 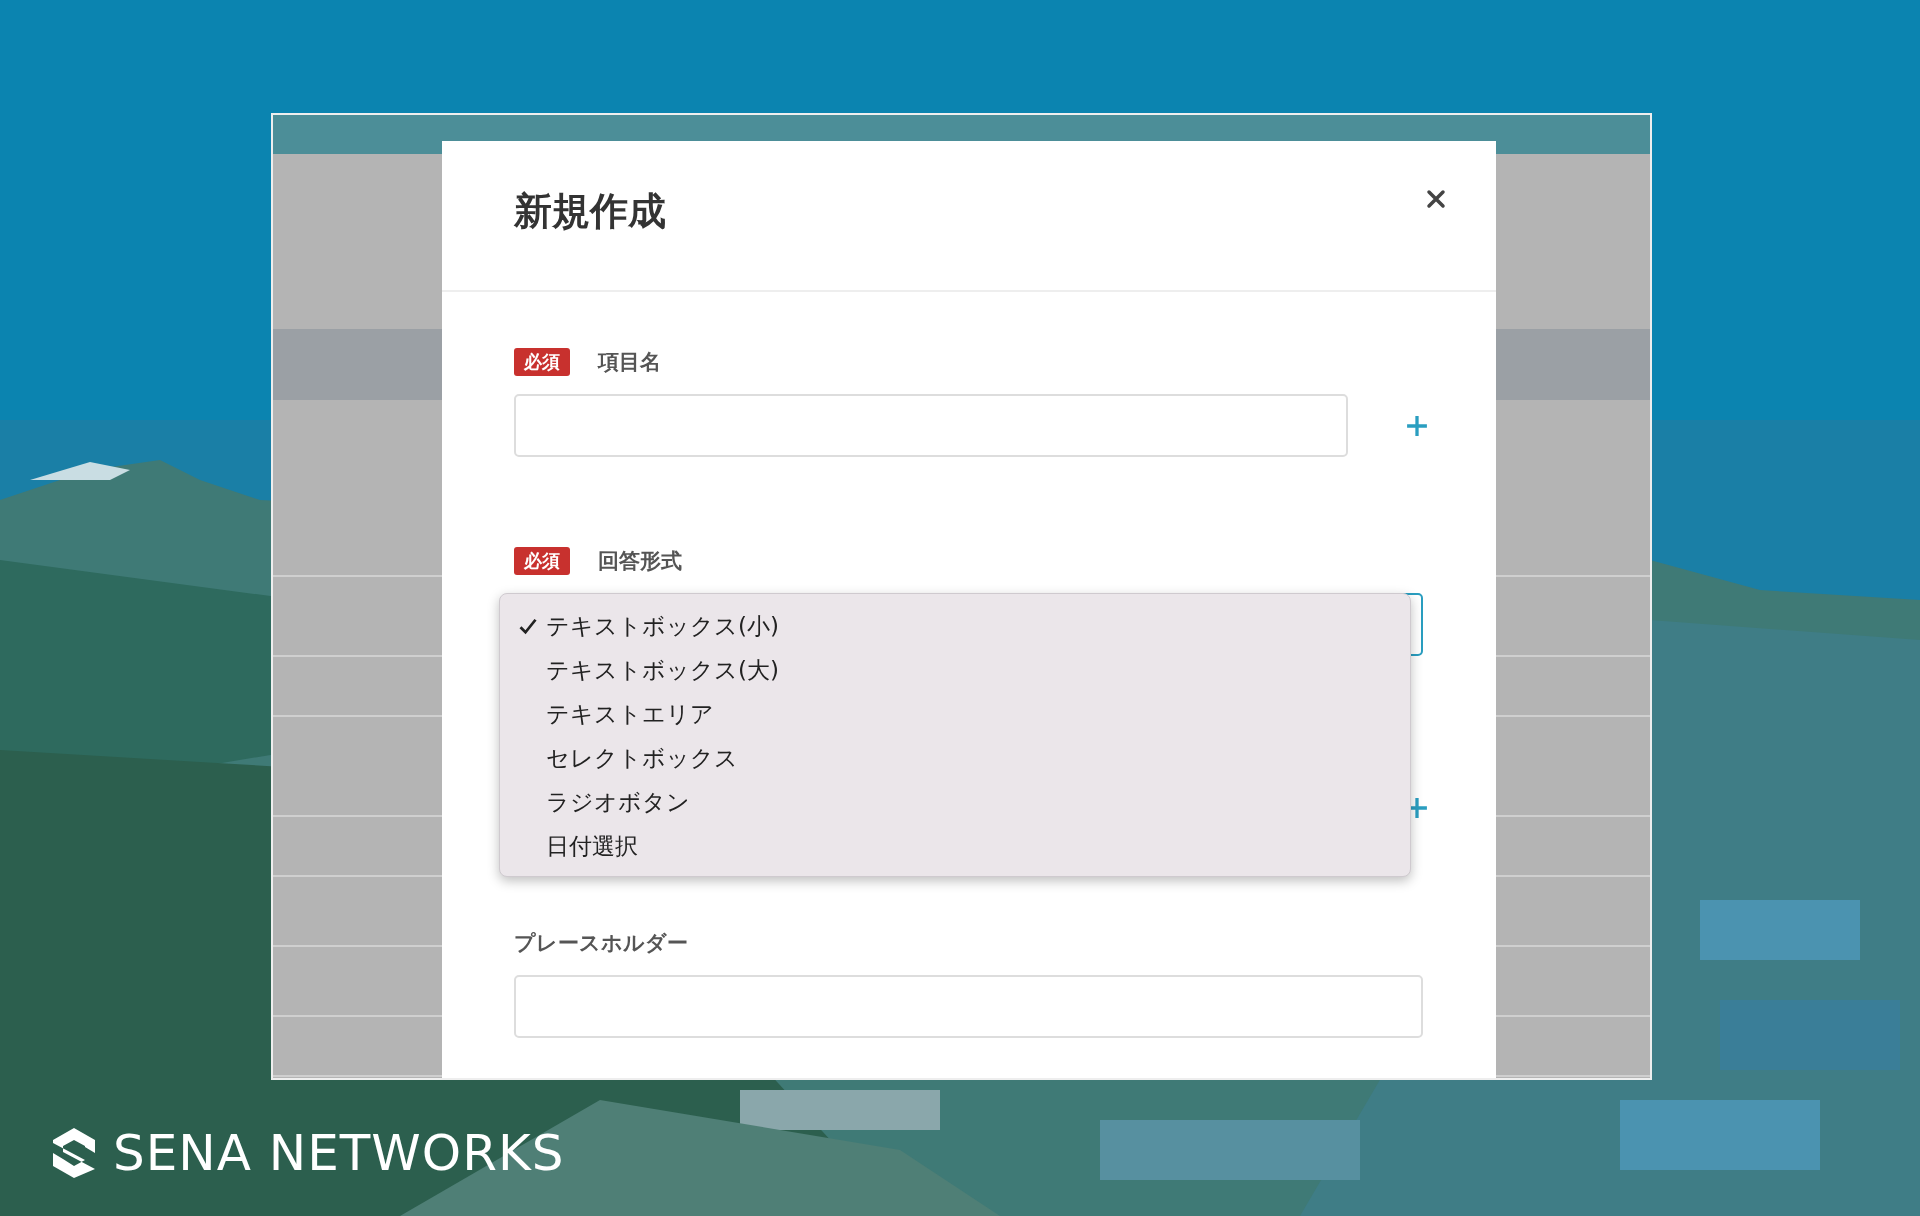 I want to click on field-label: 回答形式, so click(x=640, y=561).